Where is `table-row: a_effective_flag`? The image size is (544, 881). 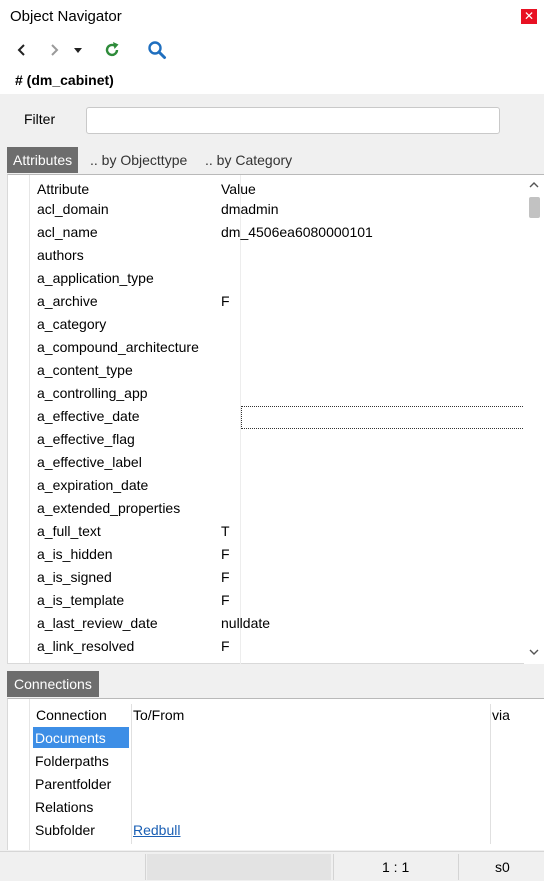 table-row: a_effective_flag is located at coordinates (276, 439).